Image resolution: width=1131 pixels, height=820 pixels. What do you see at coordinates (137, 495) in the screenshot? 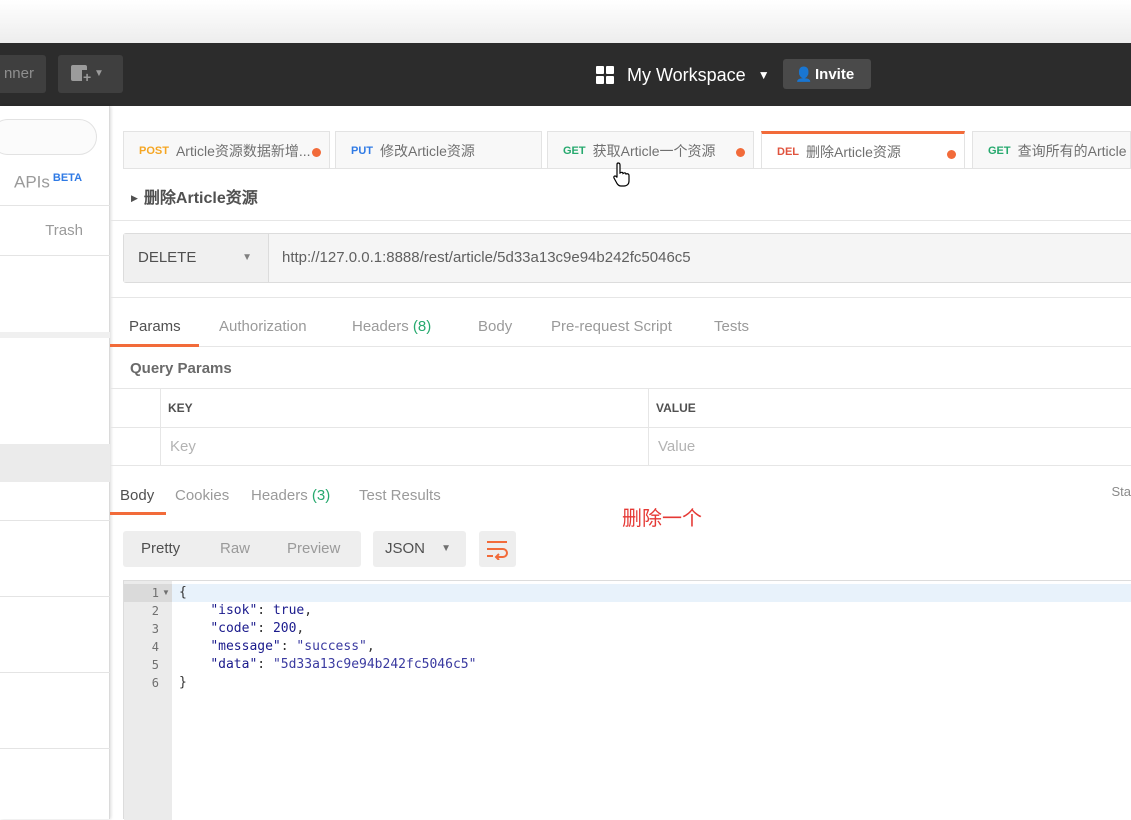
I see `tab-response-body: Body` at bounding box center [137, 495].